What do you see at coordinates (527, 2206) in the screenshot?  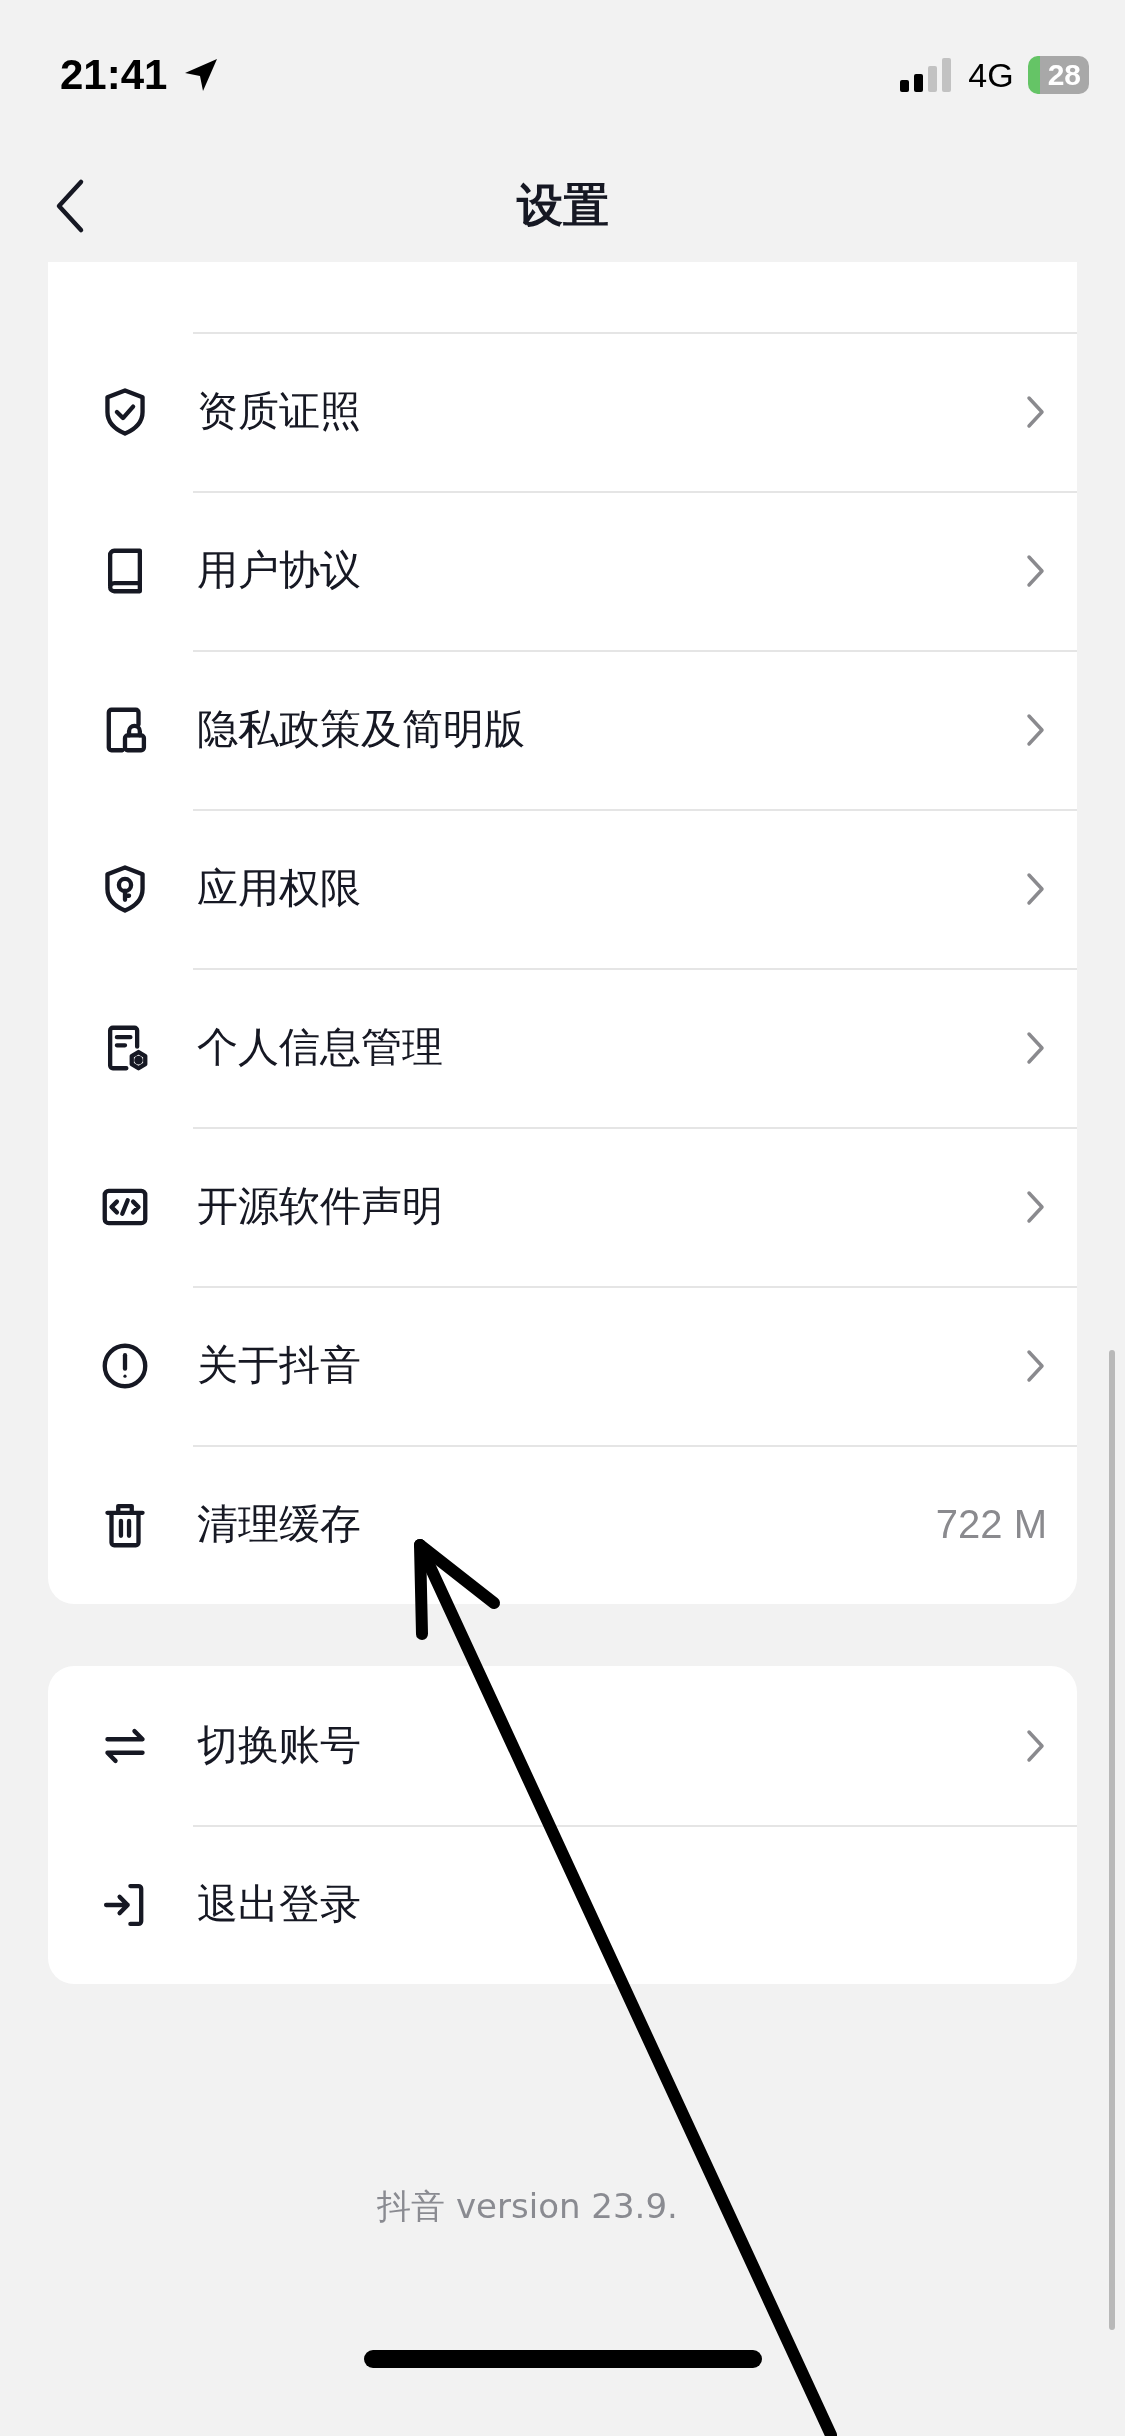 I see `version-text: 抖音 version 23.9.` at bounding box center [527, 2206].